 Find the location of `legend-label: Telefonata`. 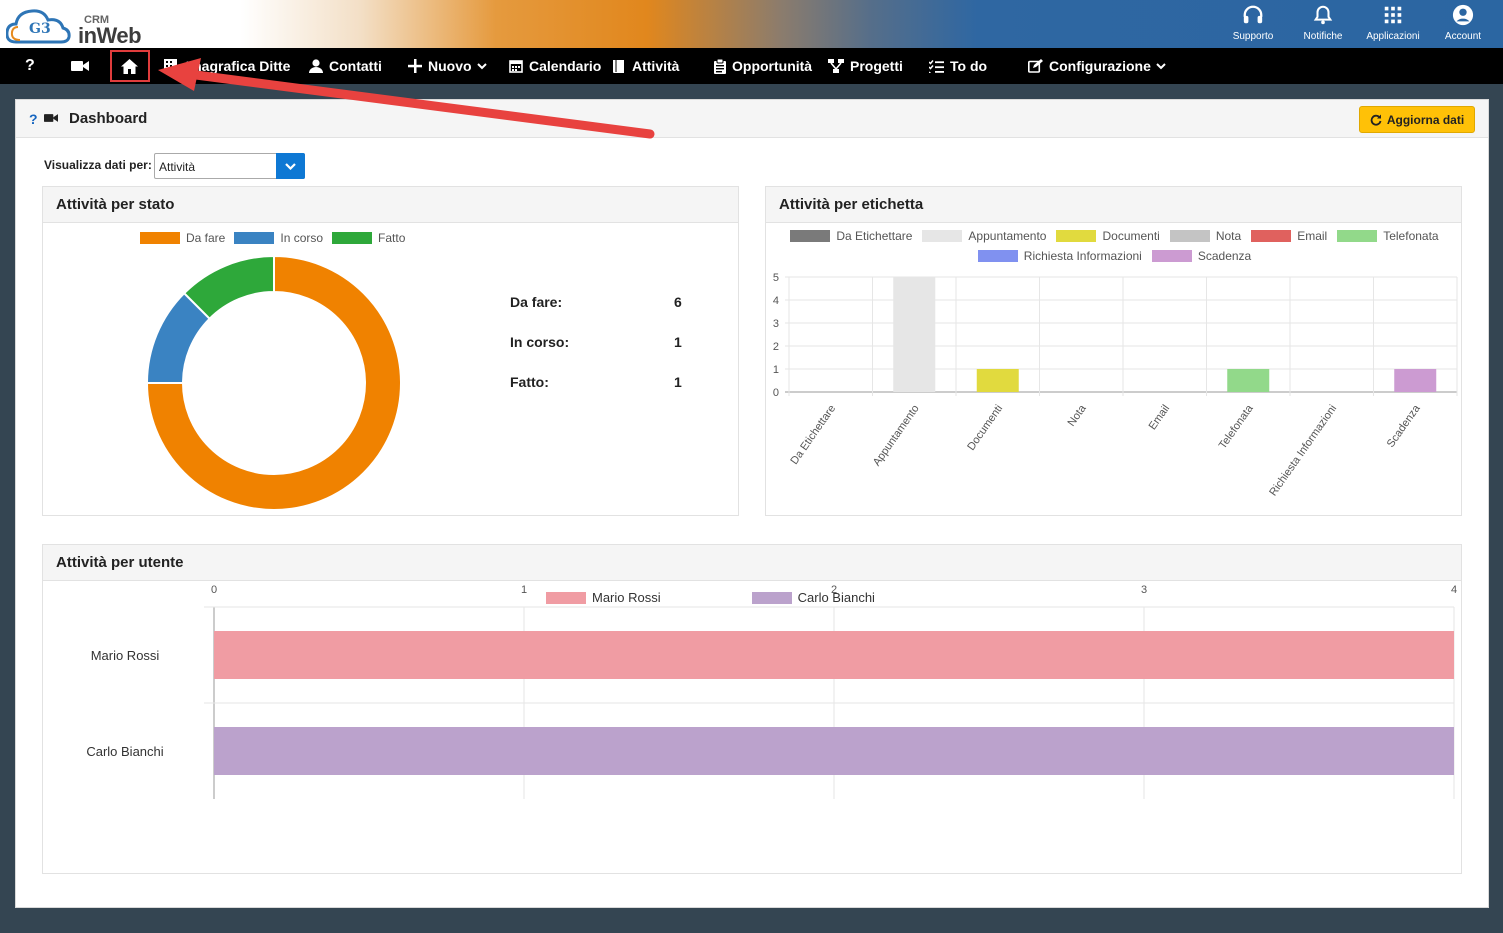

legend-label: Telefonata is located at coordinates (1411, 236).